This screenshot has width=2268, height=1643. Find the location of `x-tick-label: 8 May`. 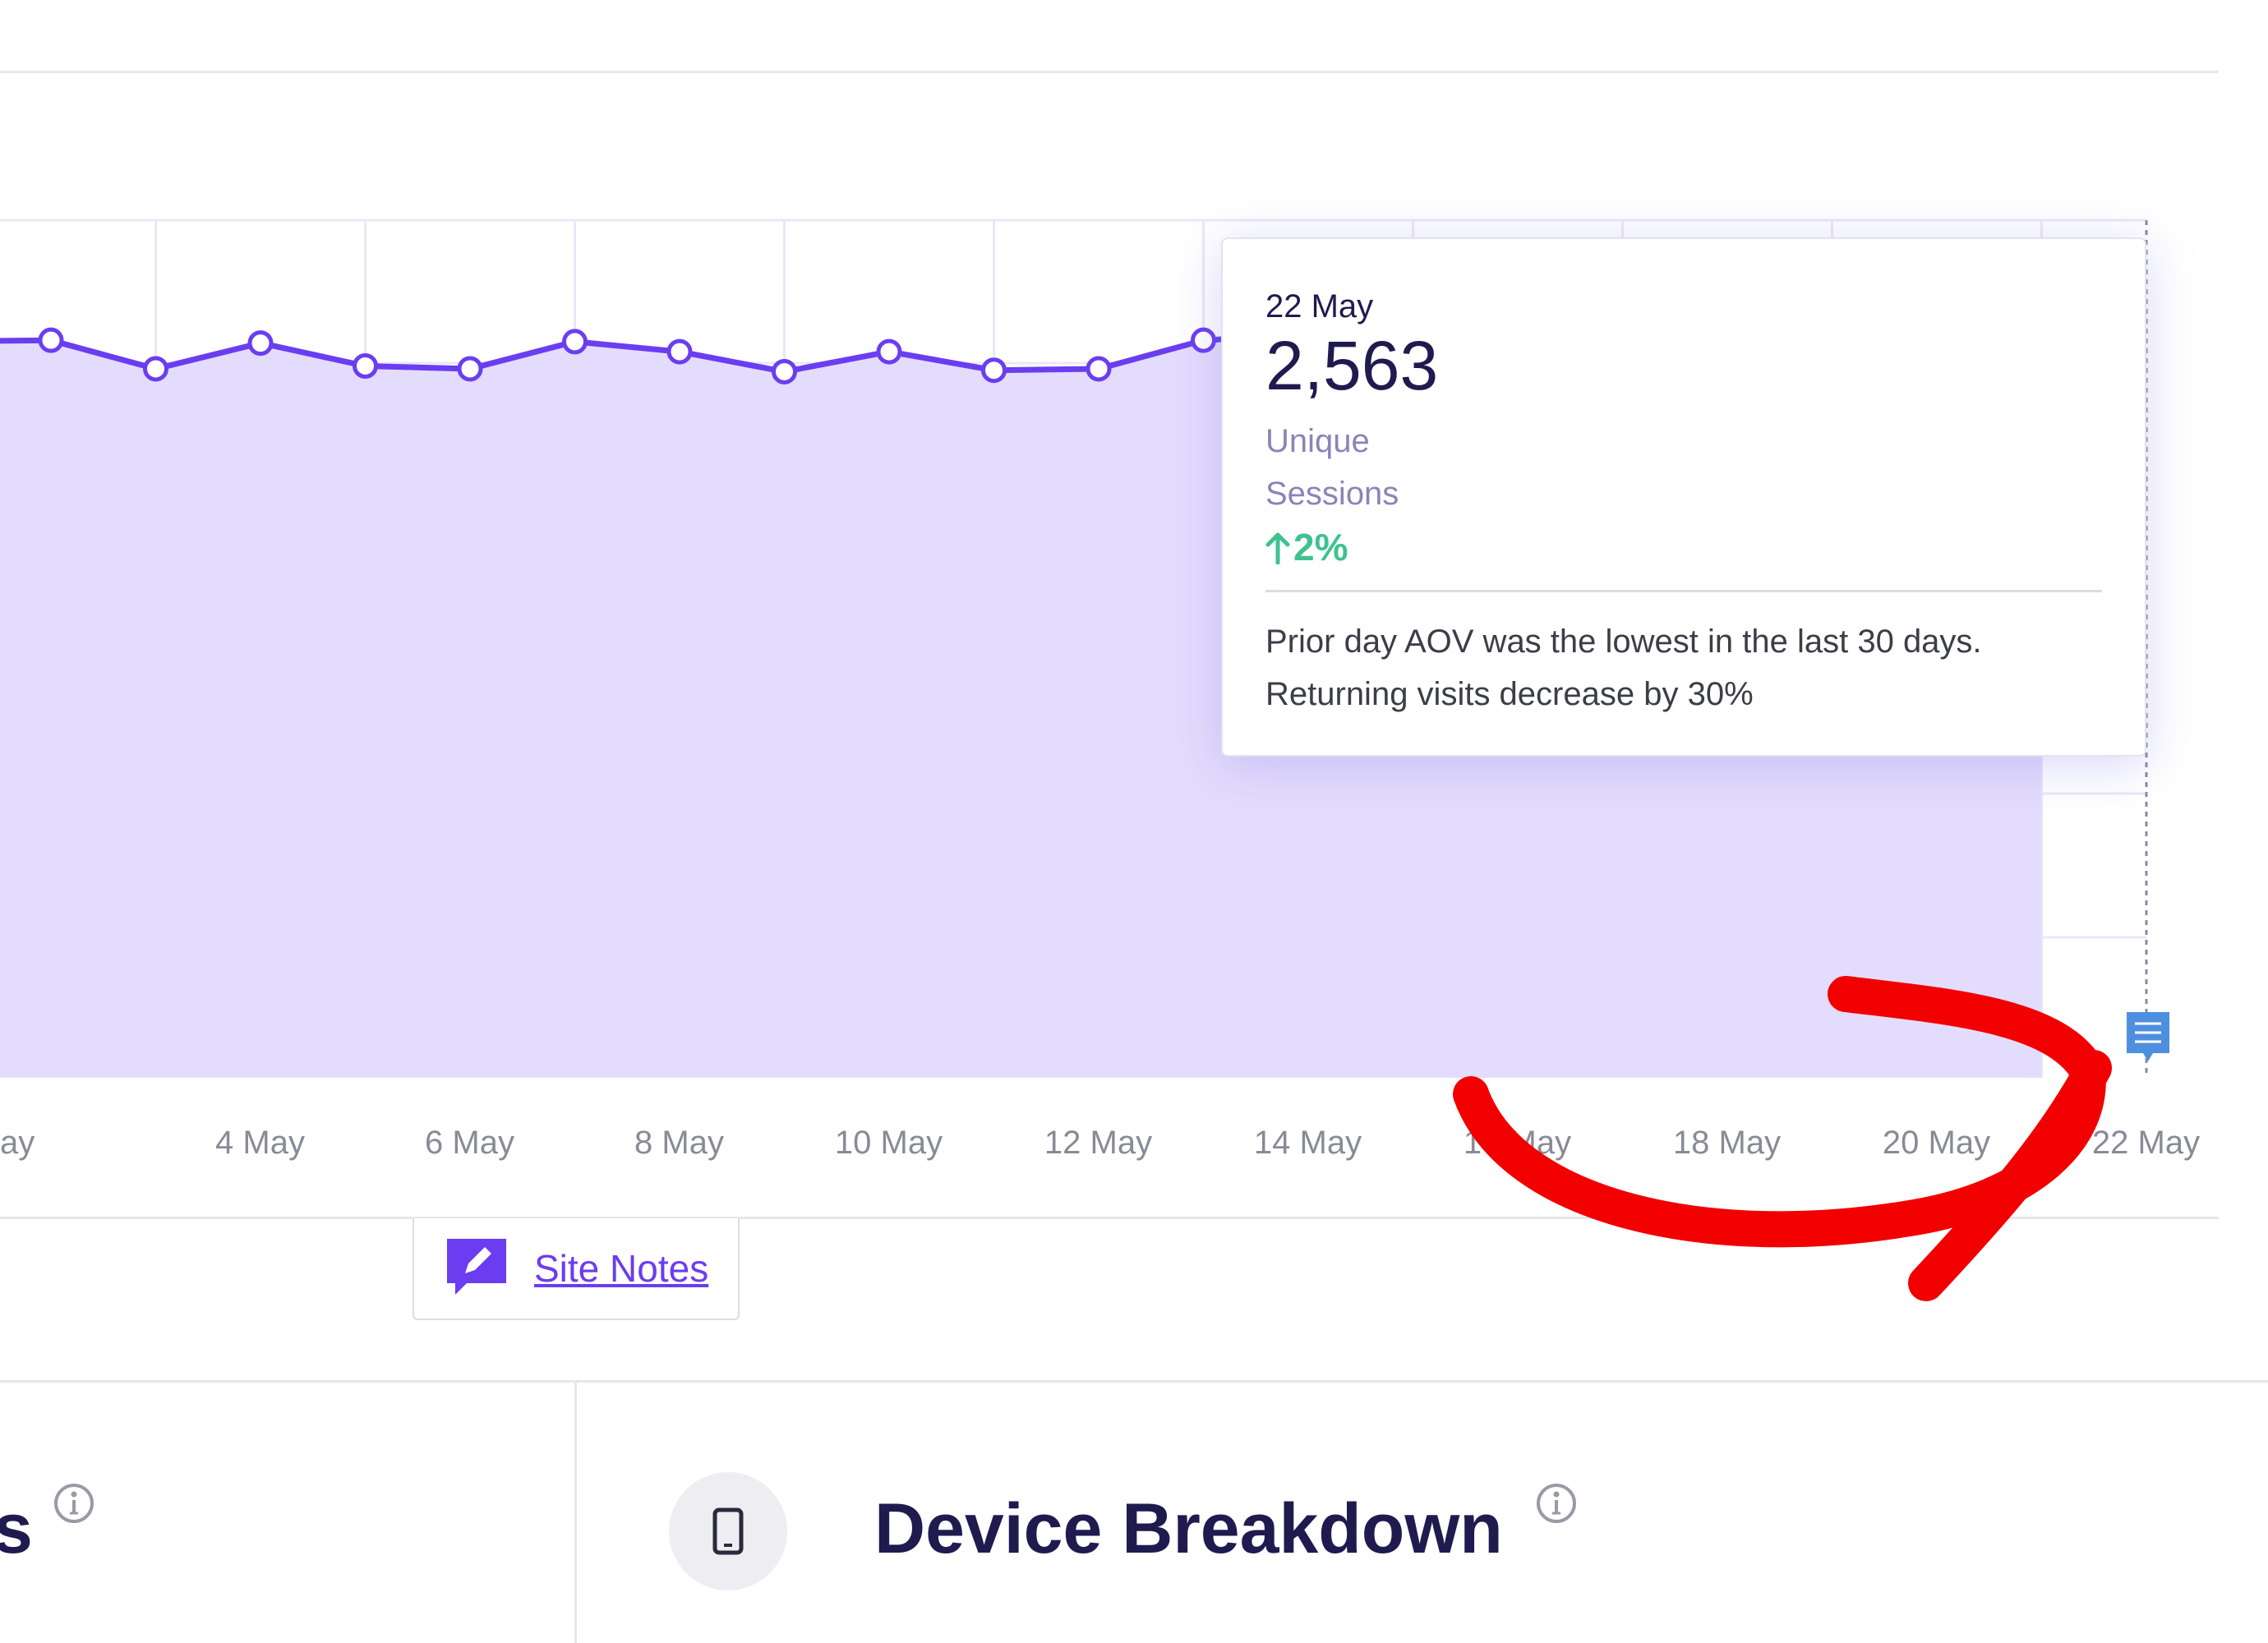

x-tick-label: 8 May is located at coordinates (679, 1143).